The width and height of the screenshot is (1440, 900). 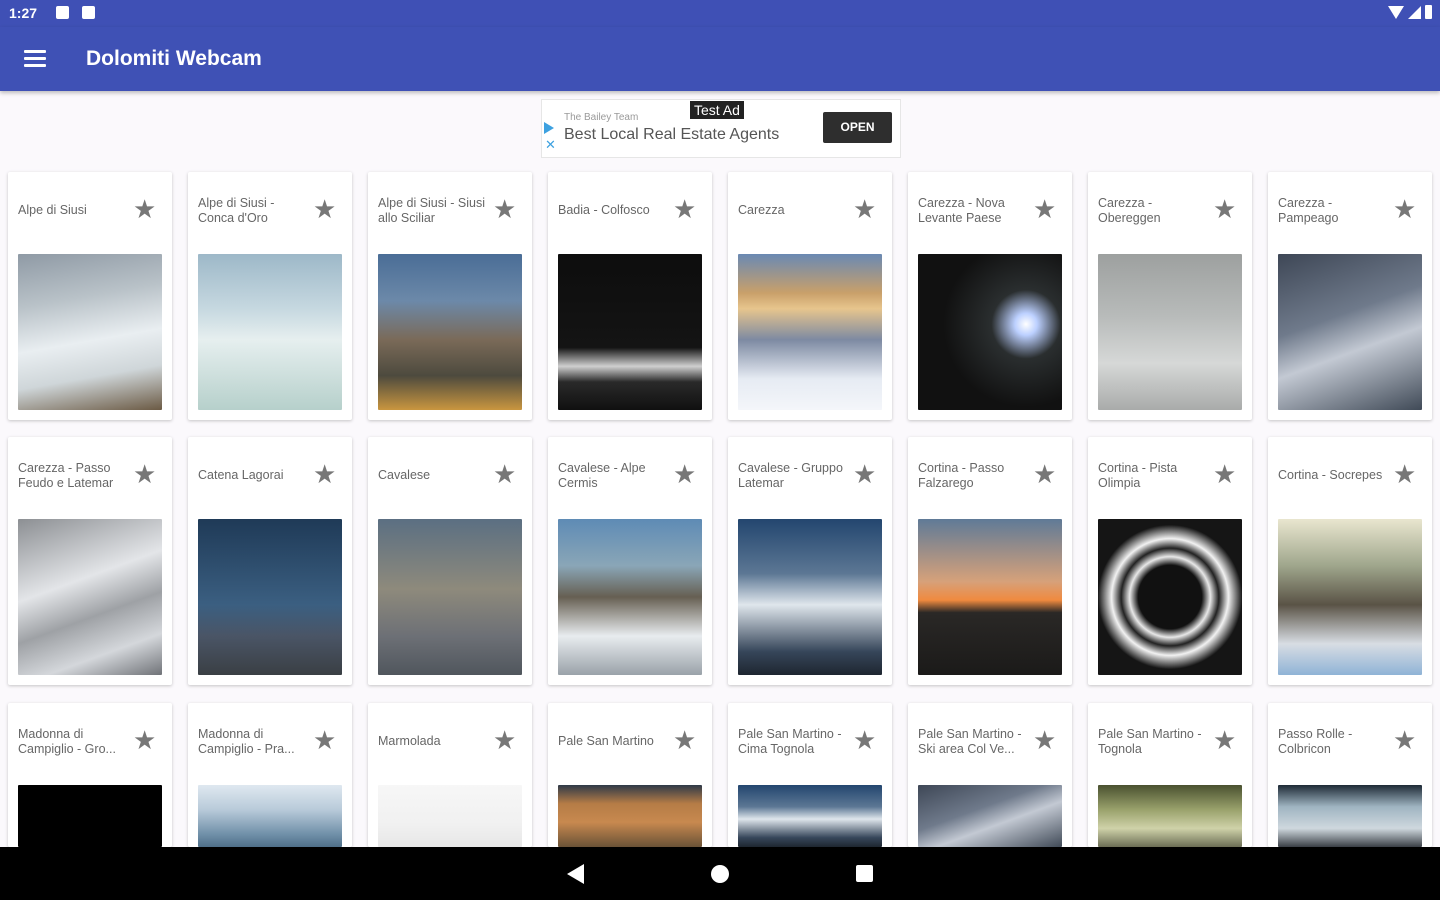 I want to click on webcam-card: Cortina - Pista Olimpia ★, so click(x=1170, y=561).